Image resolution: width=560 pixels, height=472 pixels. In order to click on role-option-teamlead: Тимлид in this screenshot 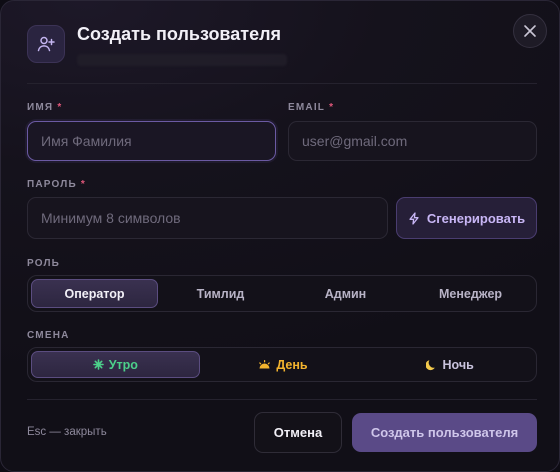, I will do `click(220, 293)`.